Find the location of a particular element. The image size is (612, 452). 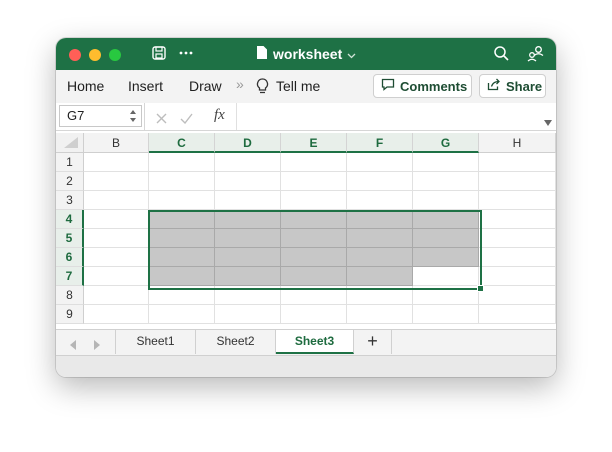

prev-sheet-icon is located at coordinates (73, 346).